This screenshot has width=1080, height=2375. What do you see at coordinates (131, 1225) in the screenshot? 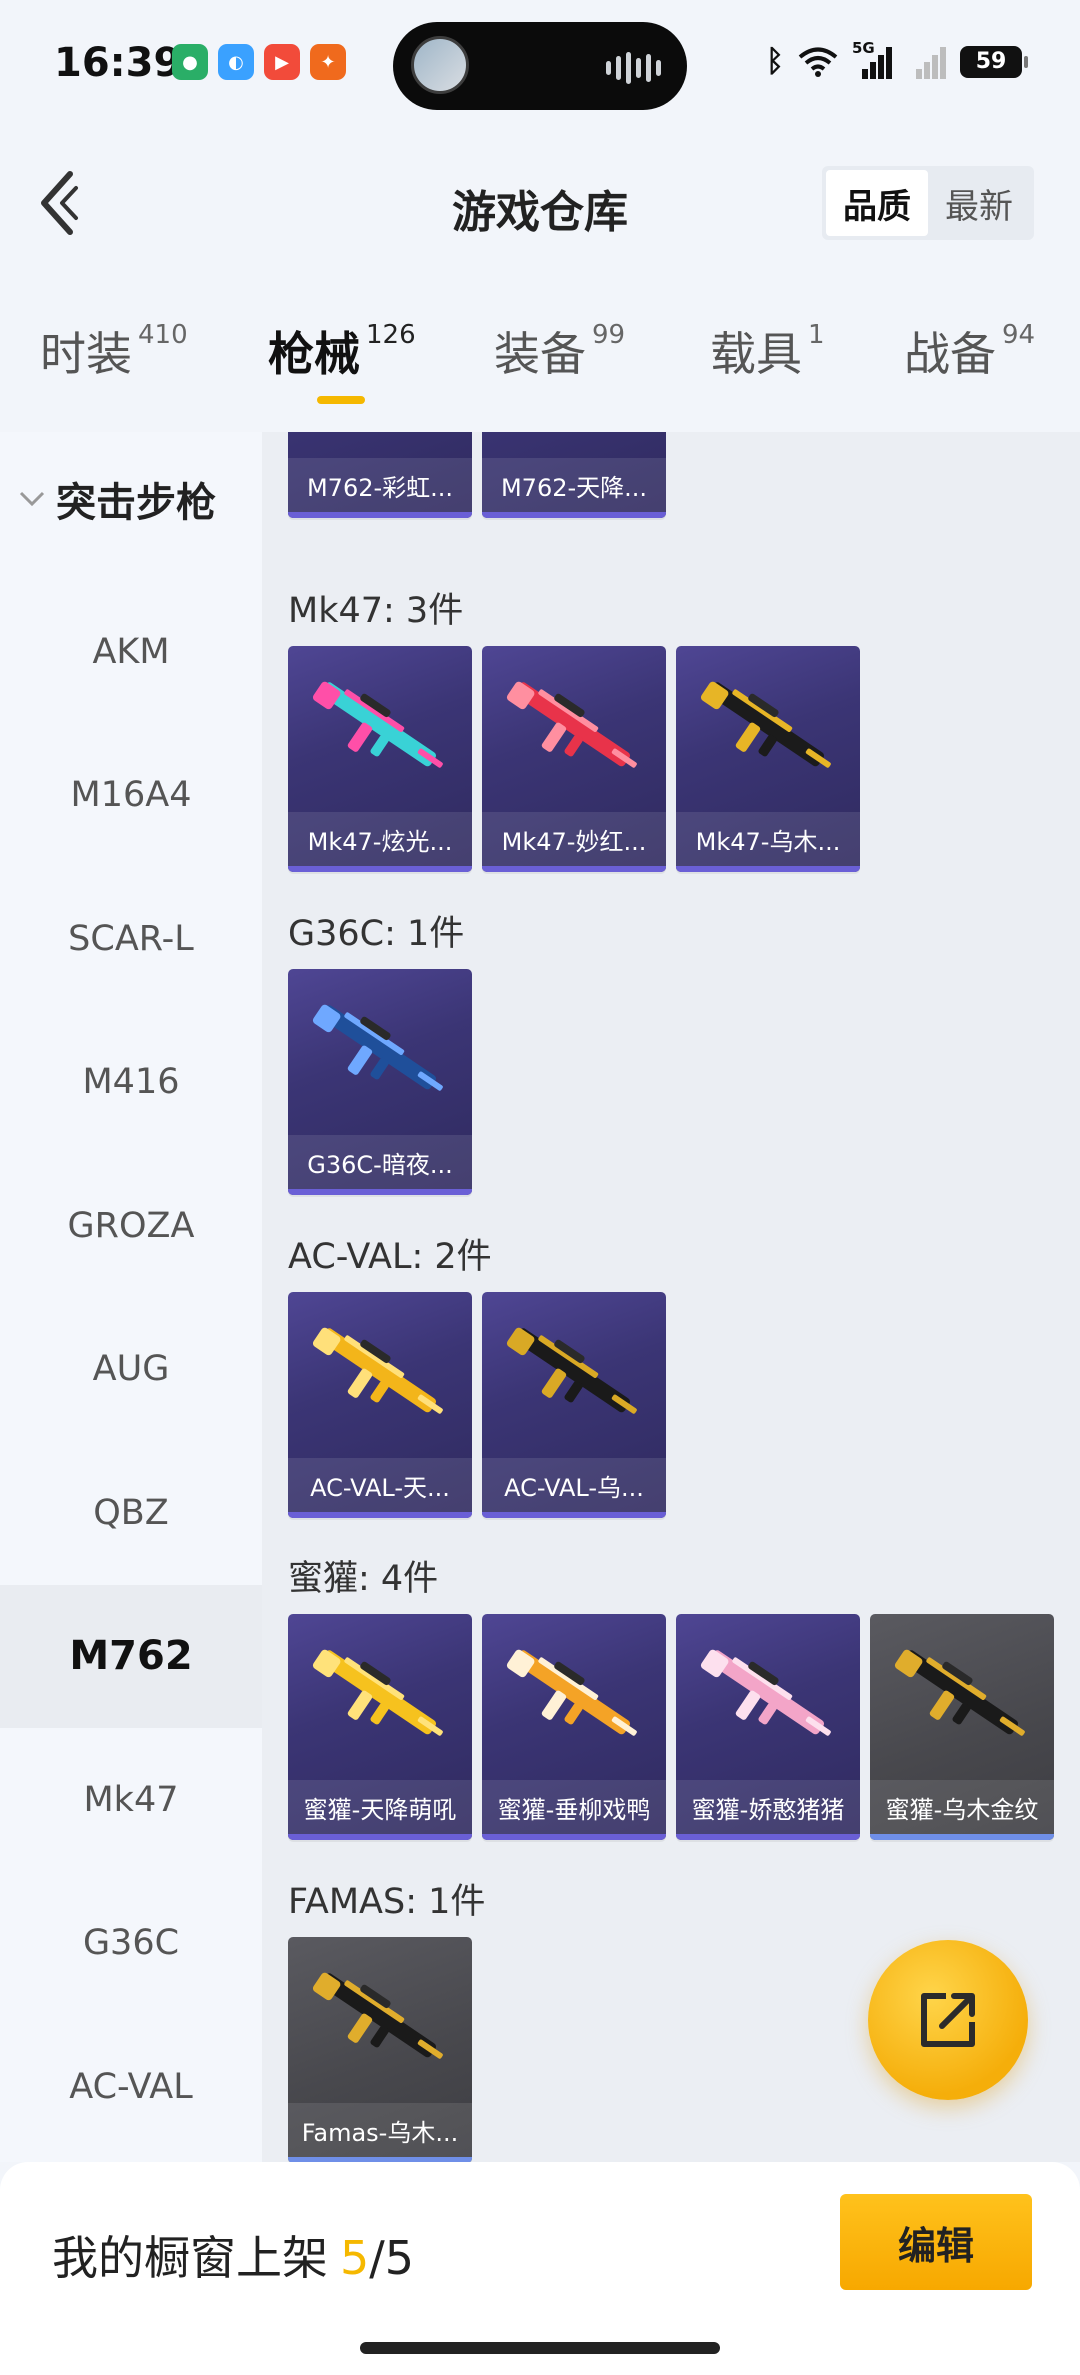
I see `sidebar-item-groza: GROZA` at bounding box center [131, 1225].